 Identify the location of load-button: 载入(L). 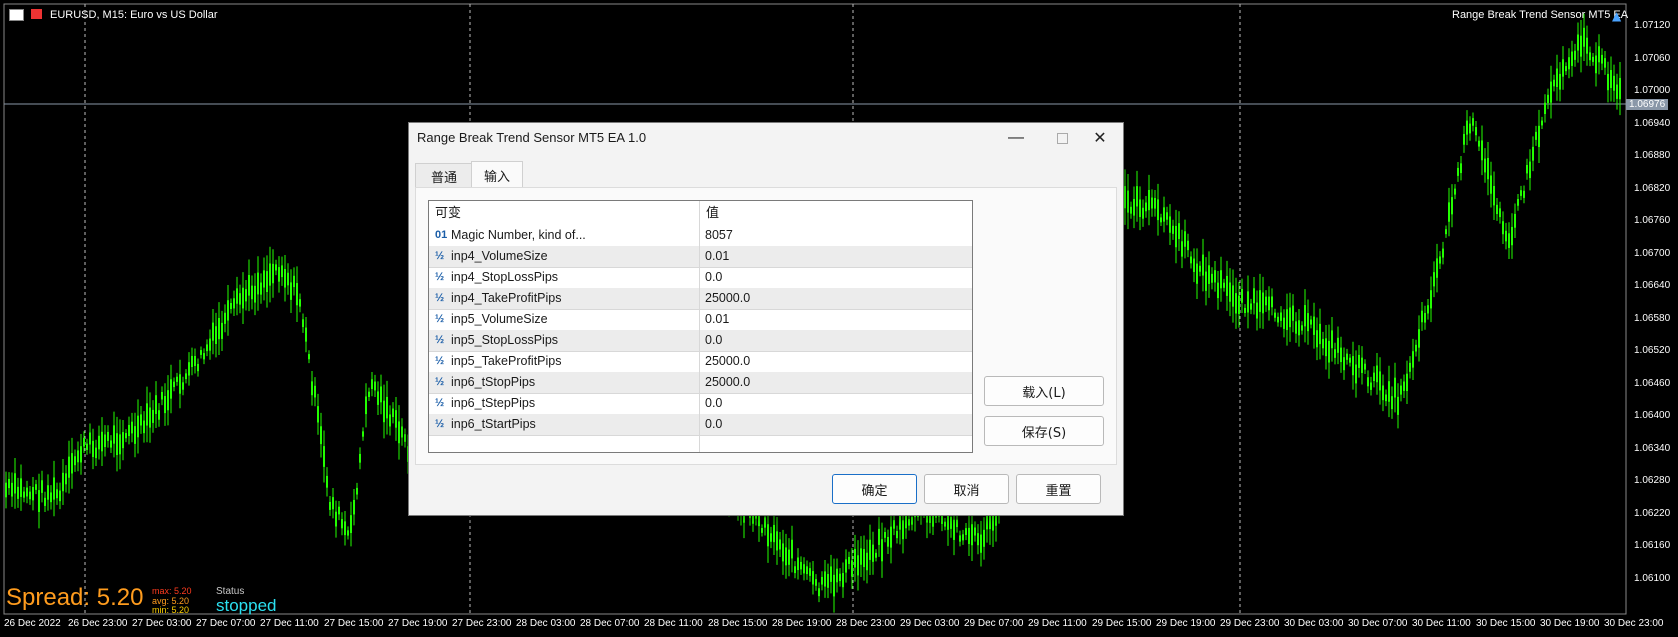
(1044, 391).